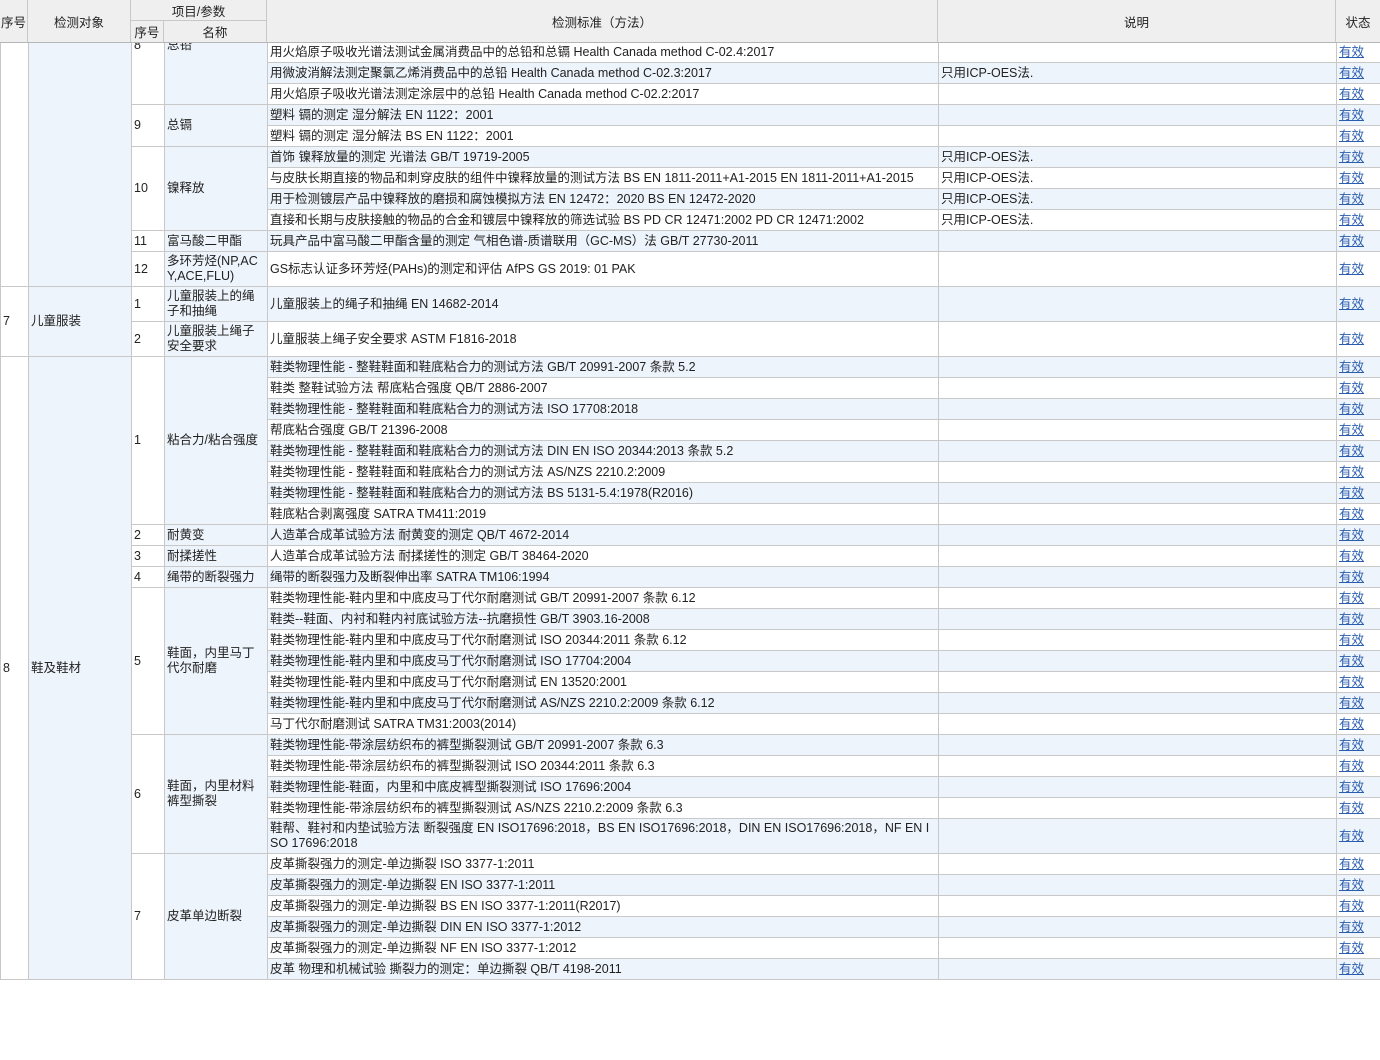 Image resolution: width=1380 pixels, height=1060 pixels. I want to click on item-no: 7, so click(148, 916).